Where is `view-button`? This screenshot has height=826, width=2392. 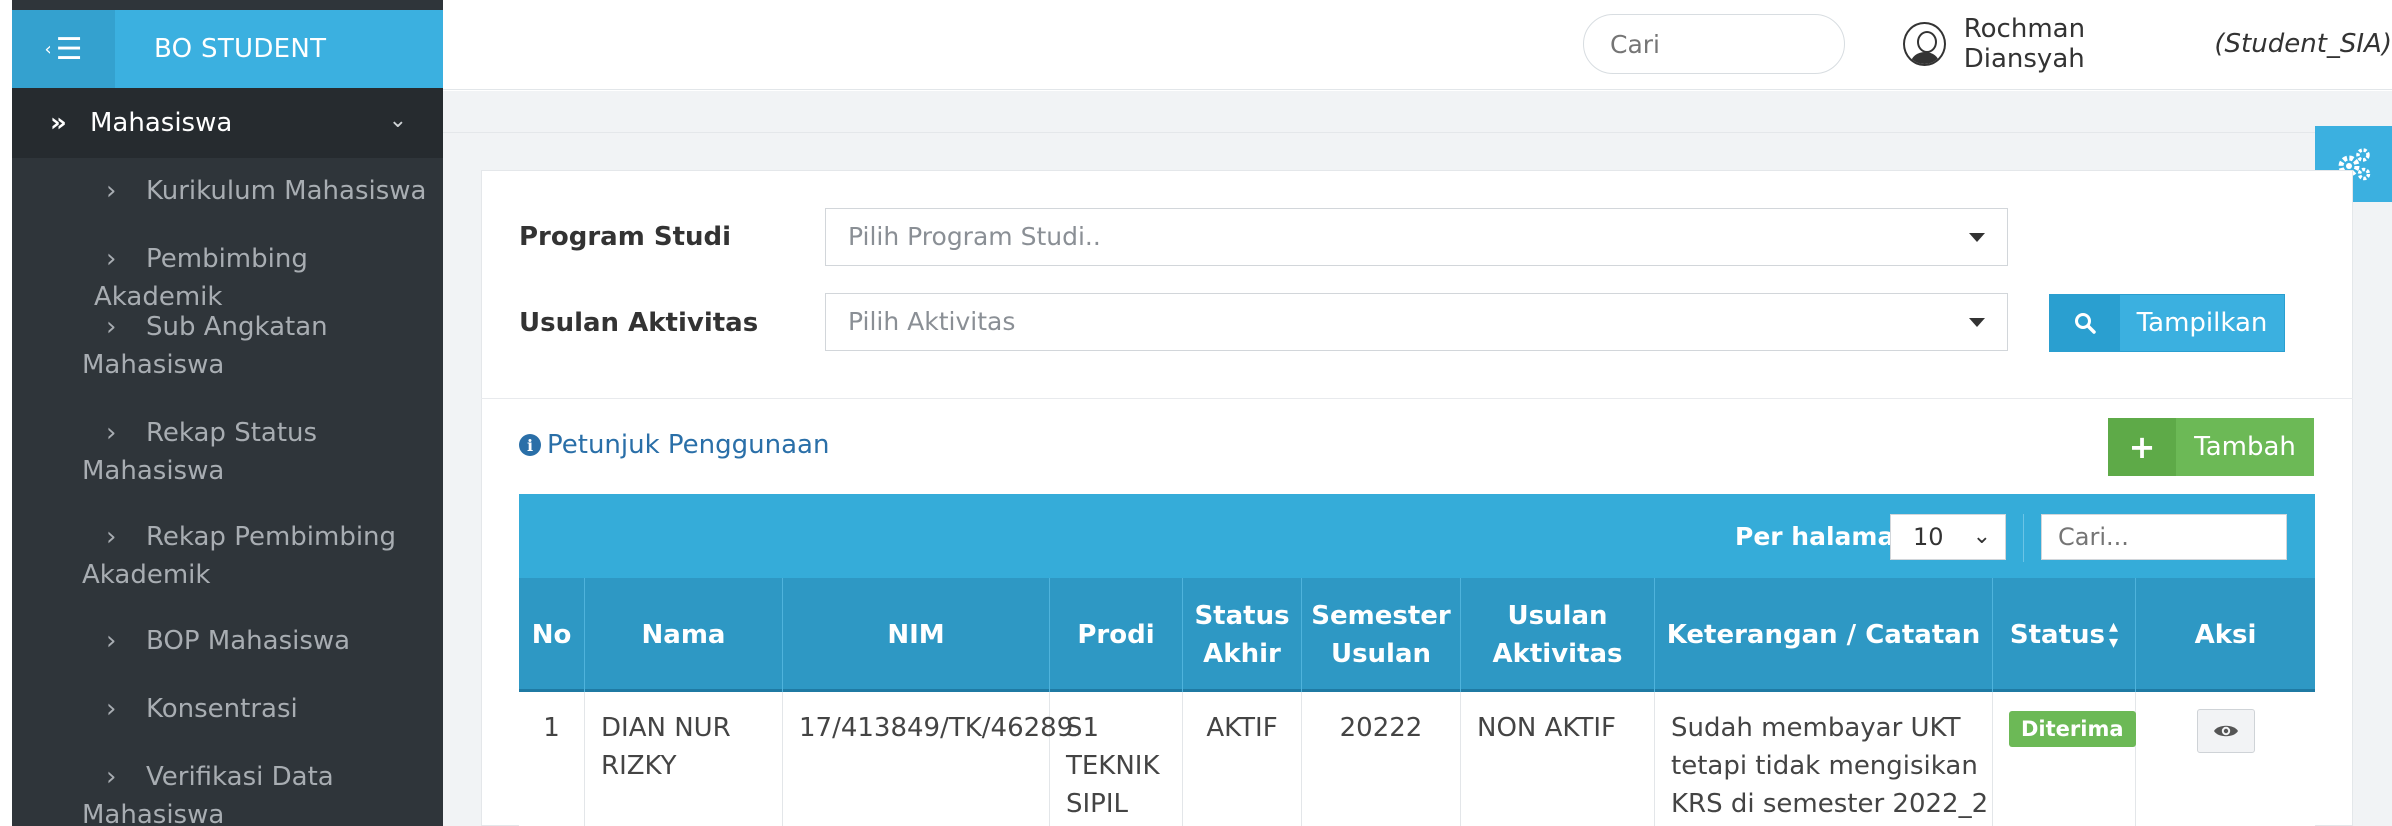
view-button is located at coordinates (2225, 731).